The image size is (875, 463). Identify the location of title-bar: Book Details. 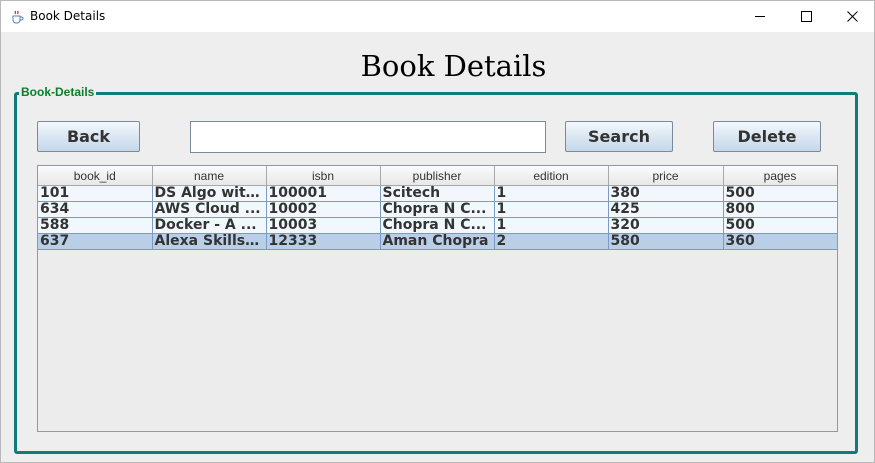
(437, 16).